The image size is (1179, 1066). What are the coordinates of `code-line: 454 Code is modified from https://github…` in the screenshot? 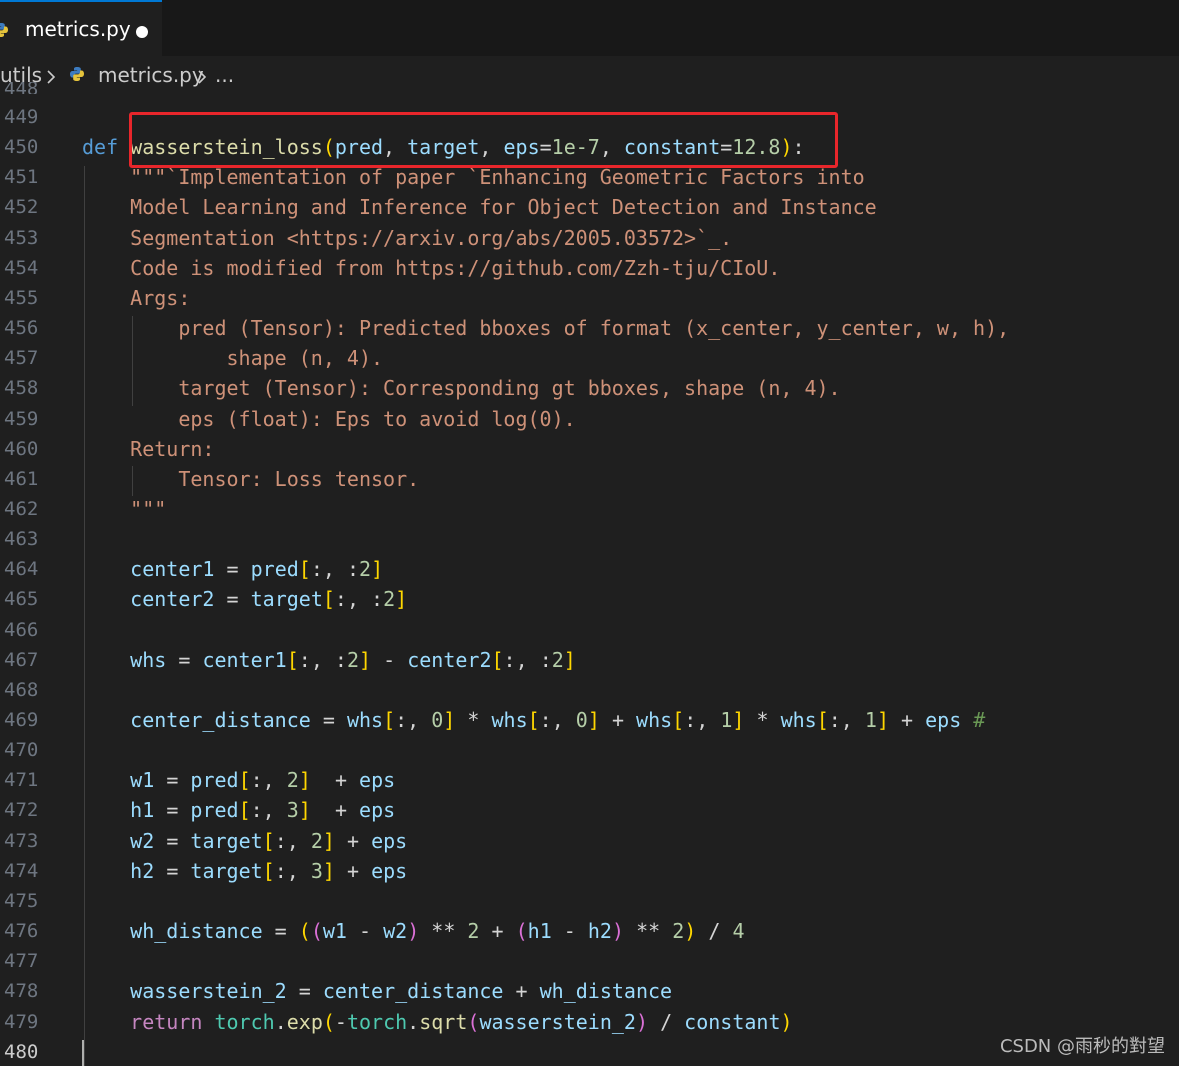 It's located at (589, 268).